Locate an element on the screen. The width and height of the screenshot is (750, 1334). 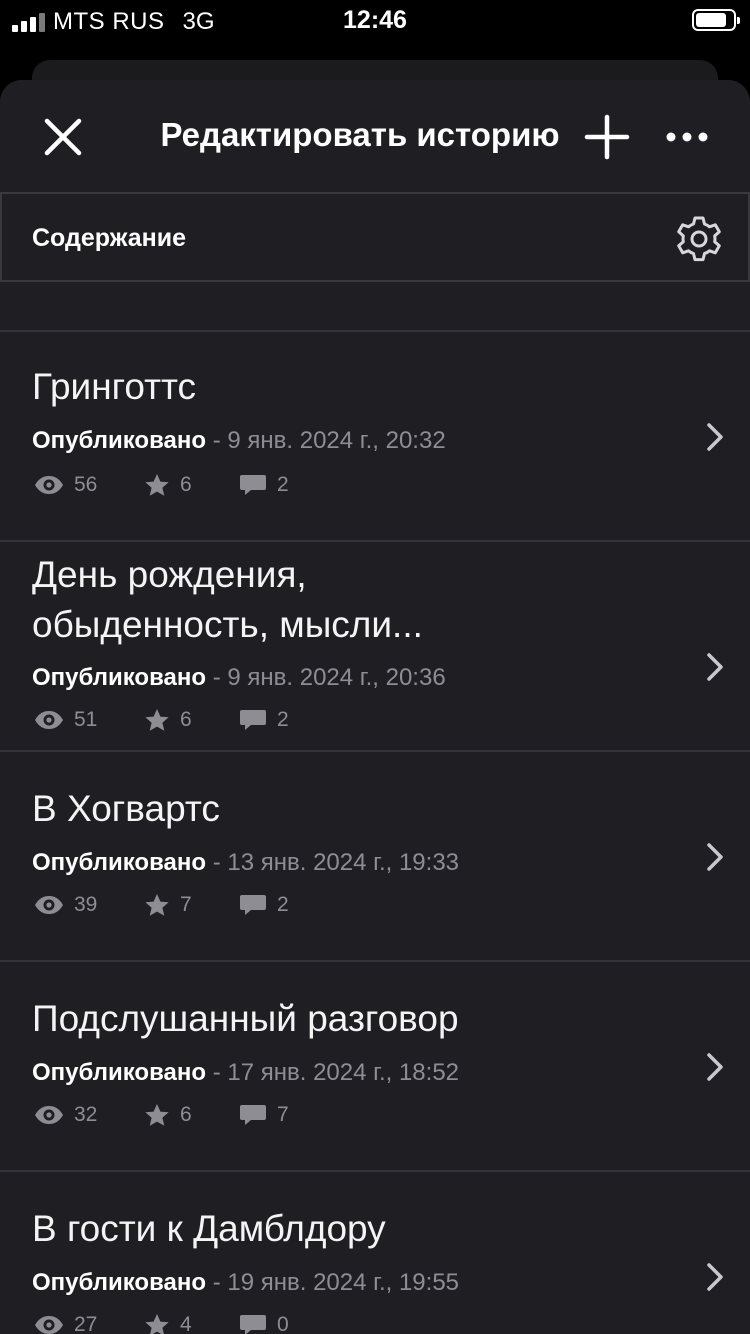
publish-date: - 17 янв. 2024 г., 18:52 is located at coordinates (333, 1072).